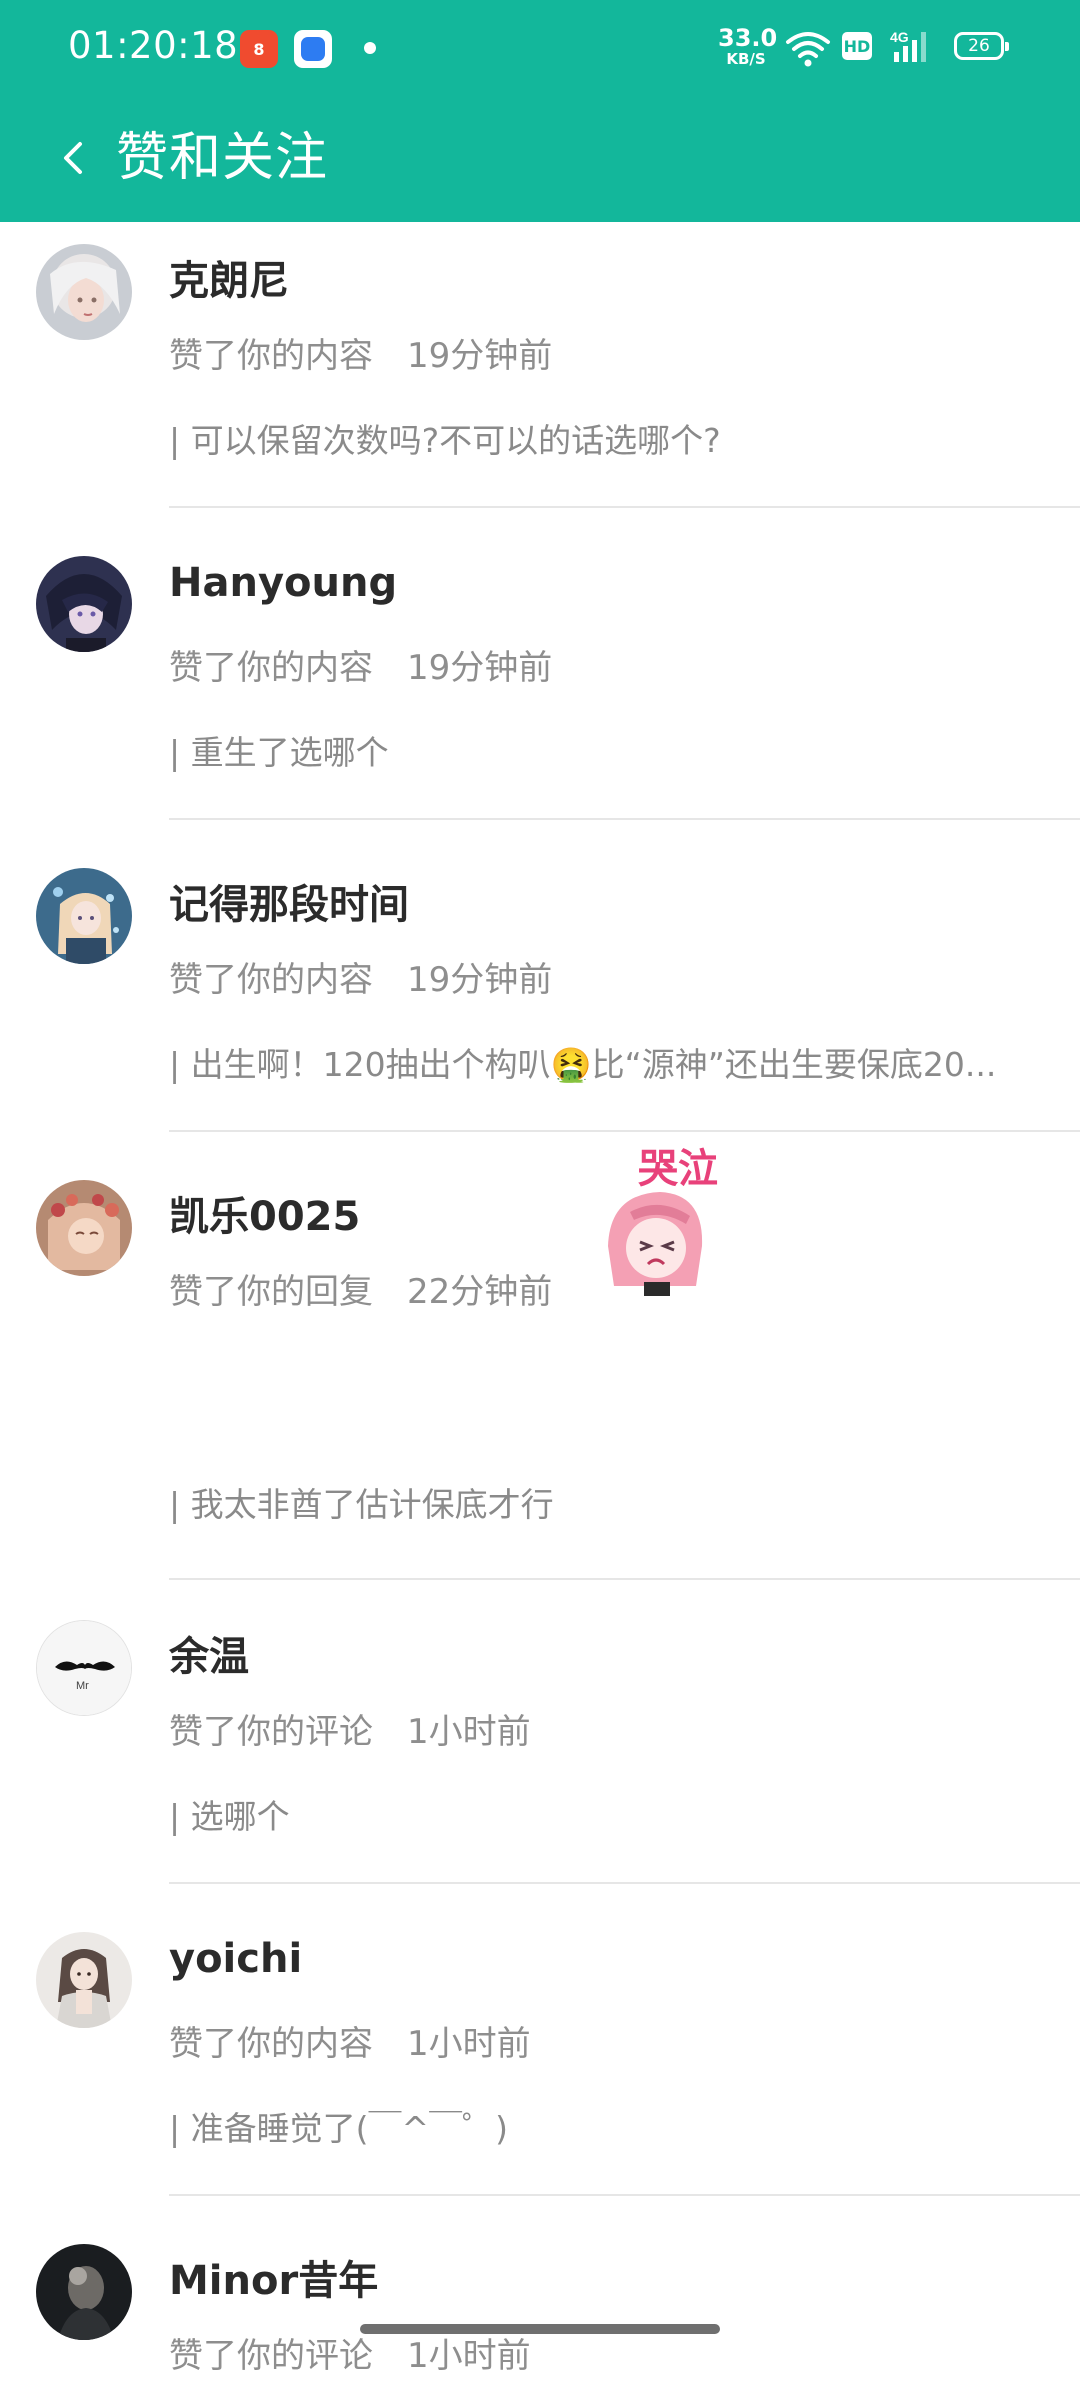 The width and height of the screenshot is (1080, 2382). What do you see at coordinates (540, 690) in the screenshot?
I see `list-item: Hanyoung 赞了你的内容 19分钟前 | 重生了选哪个` at bounding box center [540, 690].